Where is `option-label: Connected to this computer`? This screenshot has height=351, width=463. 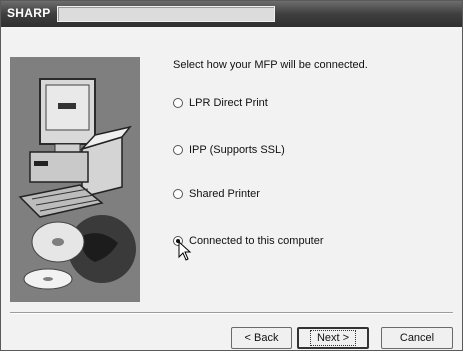 option-label: Connected to this computer is located at coordinates (256, 241).